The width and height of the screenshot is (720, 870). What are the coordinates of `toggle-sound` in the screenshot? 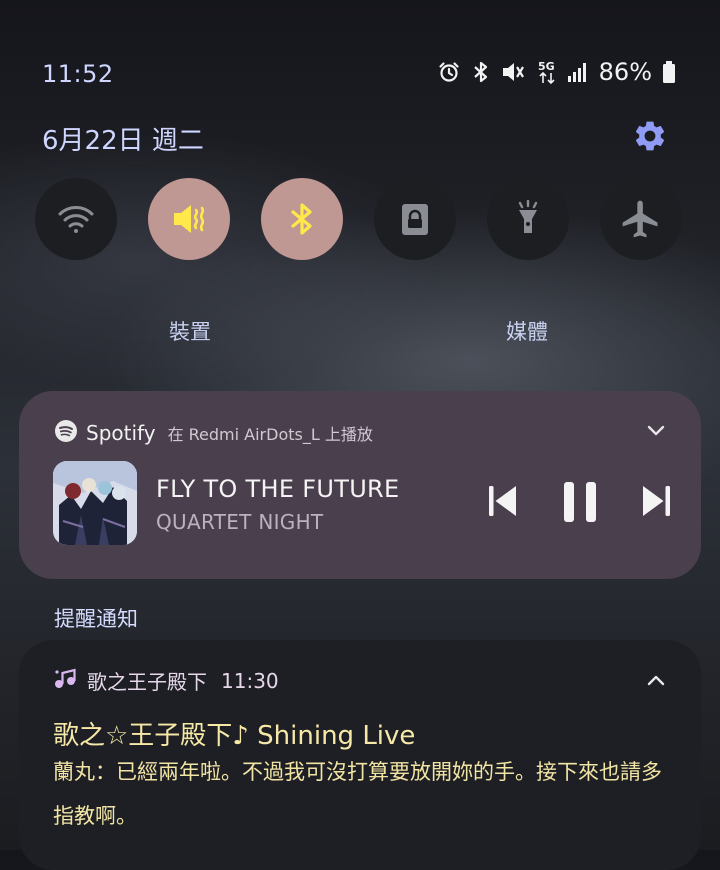 It's located at (189, 219).